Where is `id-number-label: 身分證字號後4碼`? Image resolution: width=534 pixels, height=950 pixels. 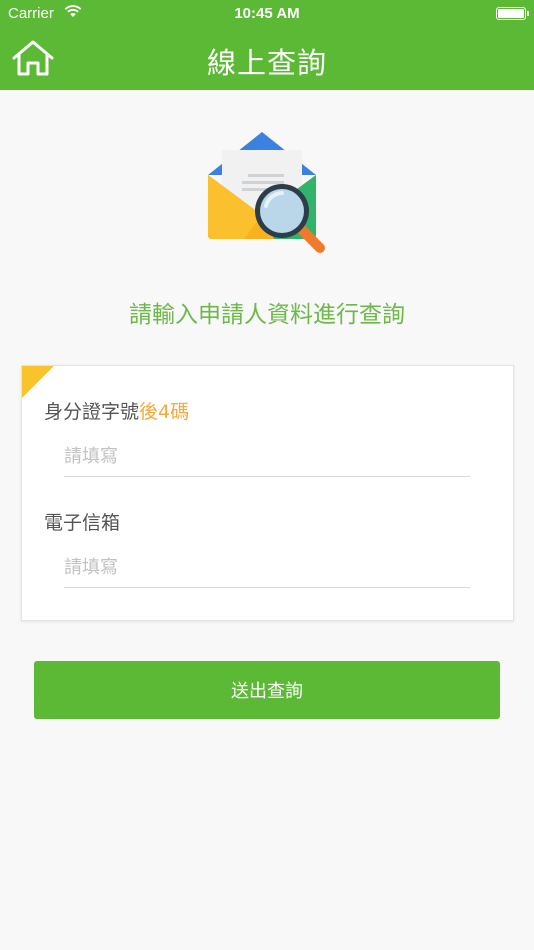 id-number-label: 身分證字號後4碼 is located at coordinates (116, 410).